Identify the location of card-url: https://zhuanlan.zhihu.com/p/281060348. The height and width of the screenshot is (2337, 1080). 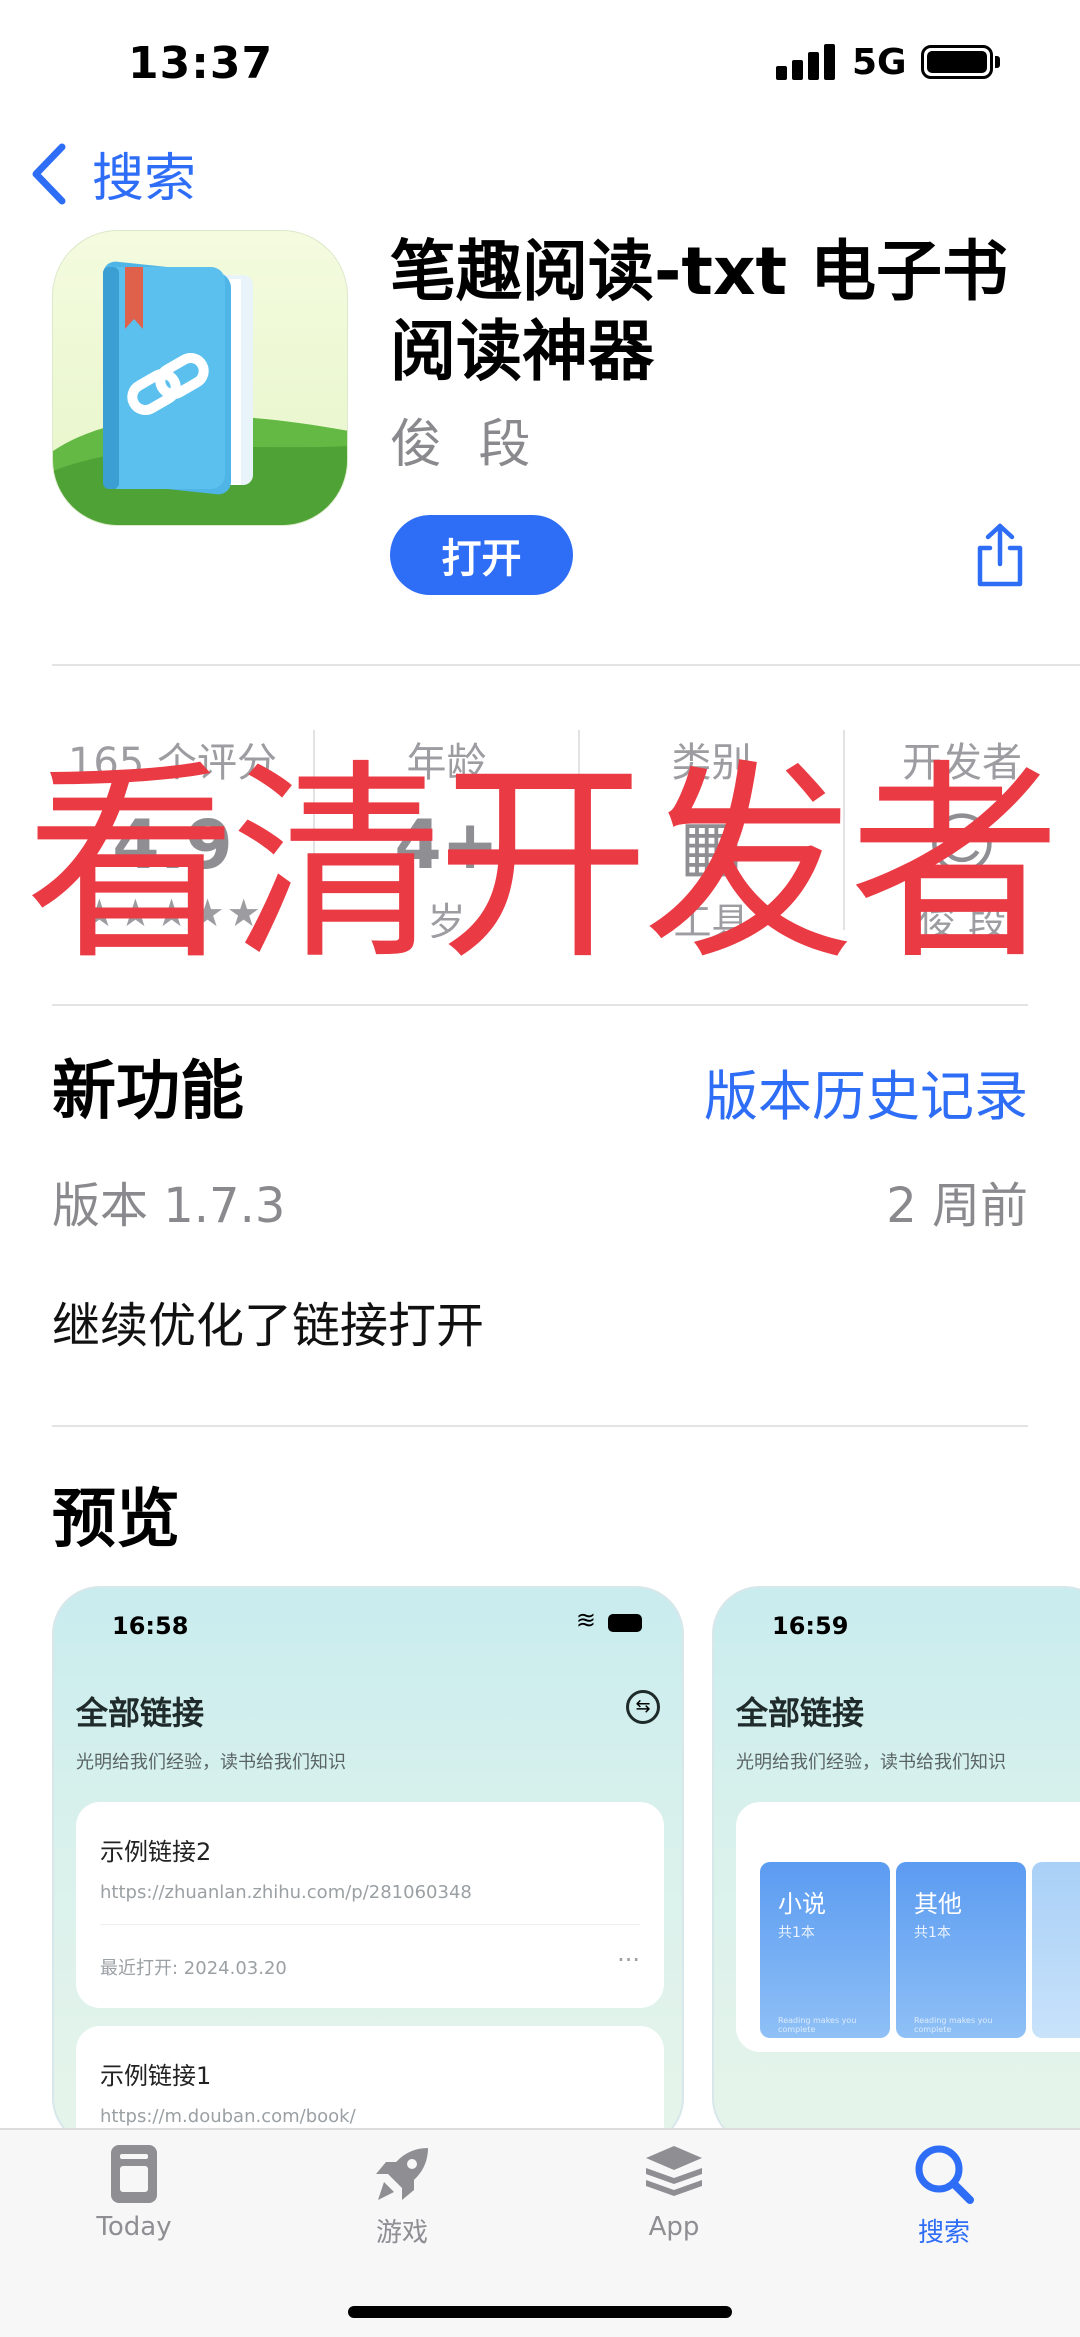
(286, 1892).